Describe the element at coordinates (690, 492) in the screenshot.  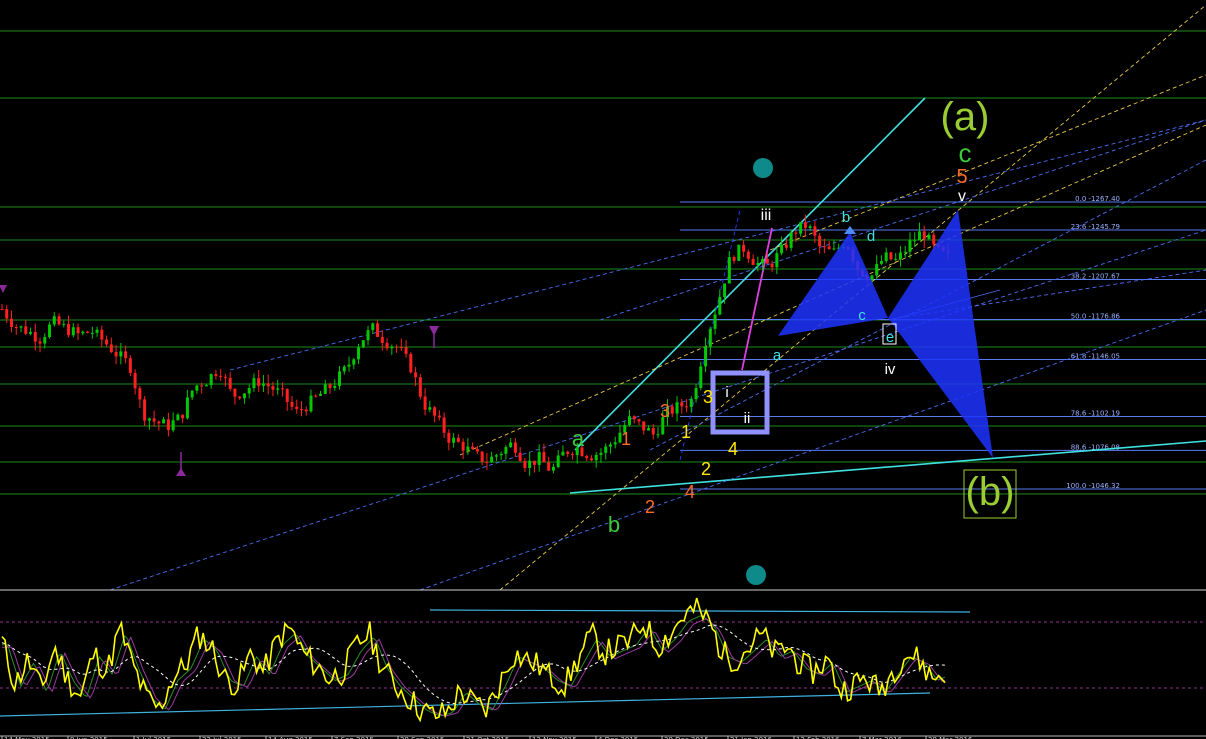
I see `wave-label: 4` at that location.